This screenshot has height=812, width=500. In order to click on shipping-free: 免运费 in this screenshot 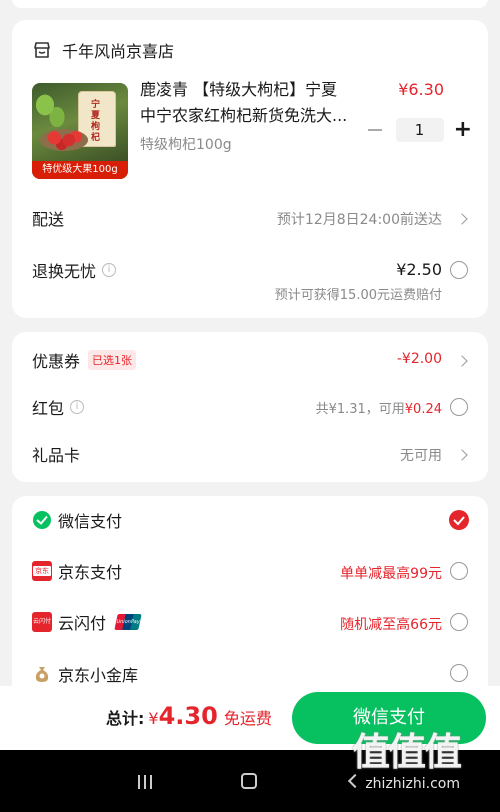, I will do `click(247, 718)`.